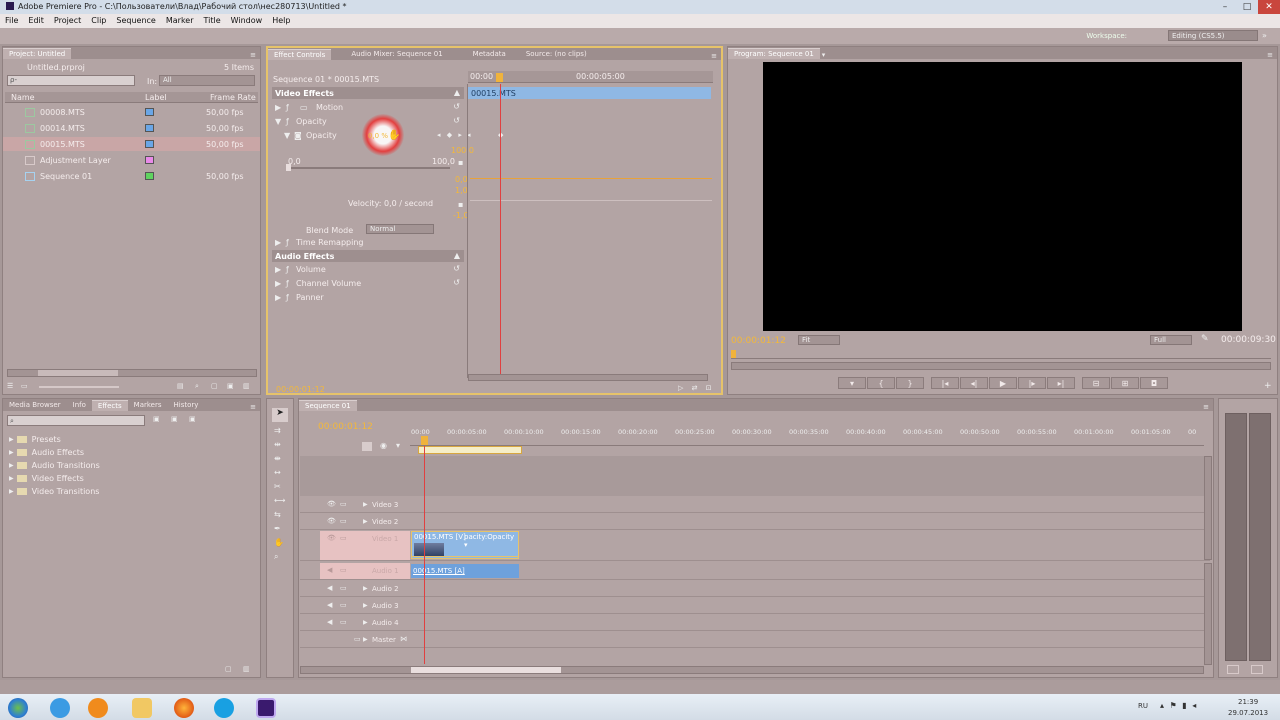 The width and height of the screenshot is (1280, 720). Describe the element at coordinates (279, 500) in the screenshot. I see `slip-tool-icon: ⟷` at that location.